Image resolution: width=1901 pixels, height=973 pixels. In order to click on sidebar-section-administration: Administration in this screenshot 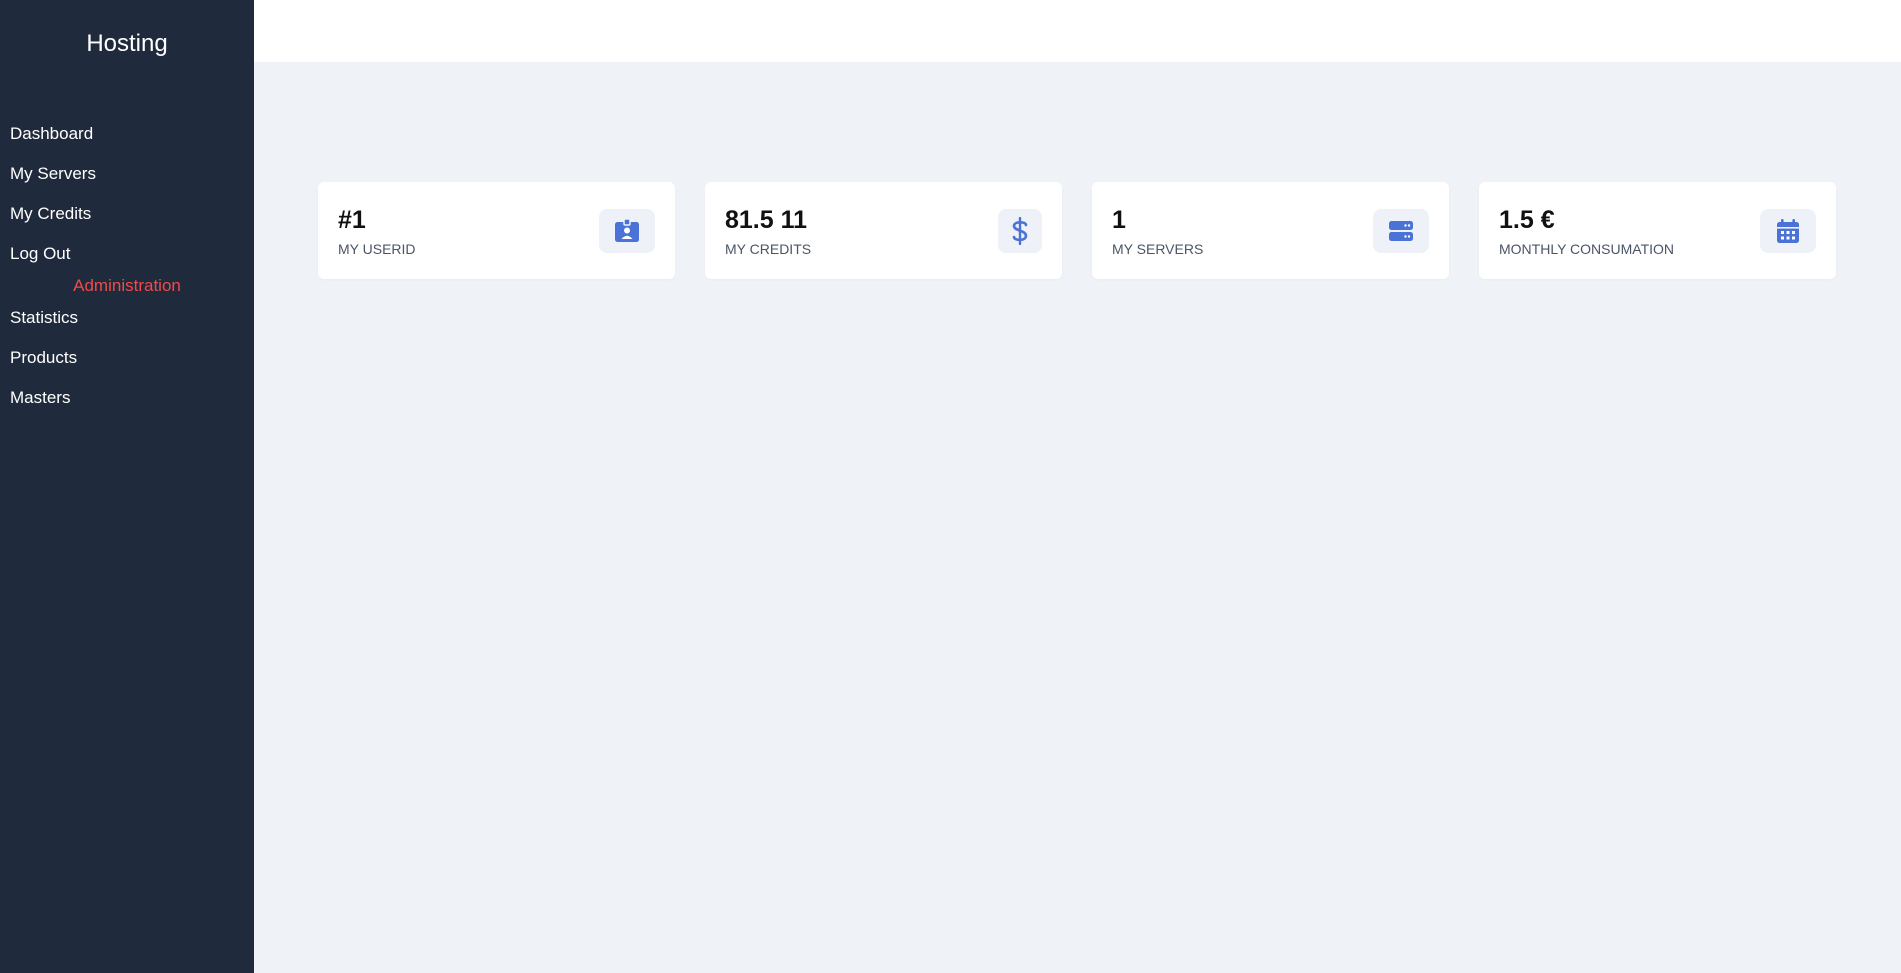, I will do `click(127, 285)`.